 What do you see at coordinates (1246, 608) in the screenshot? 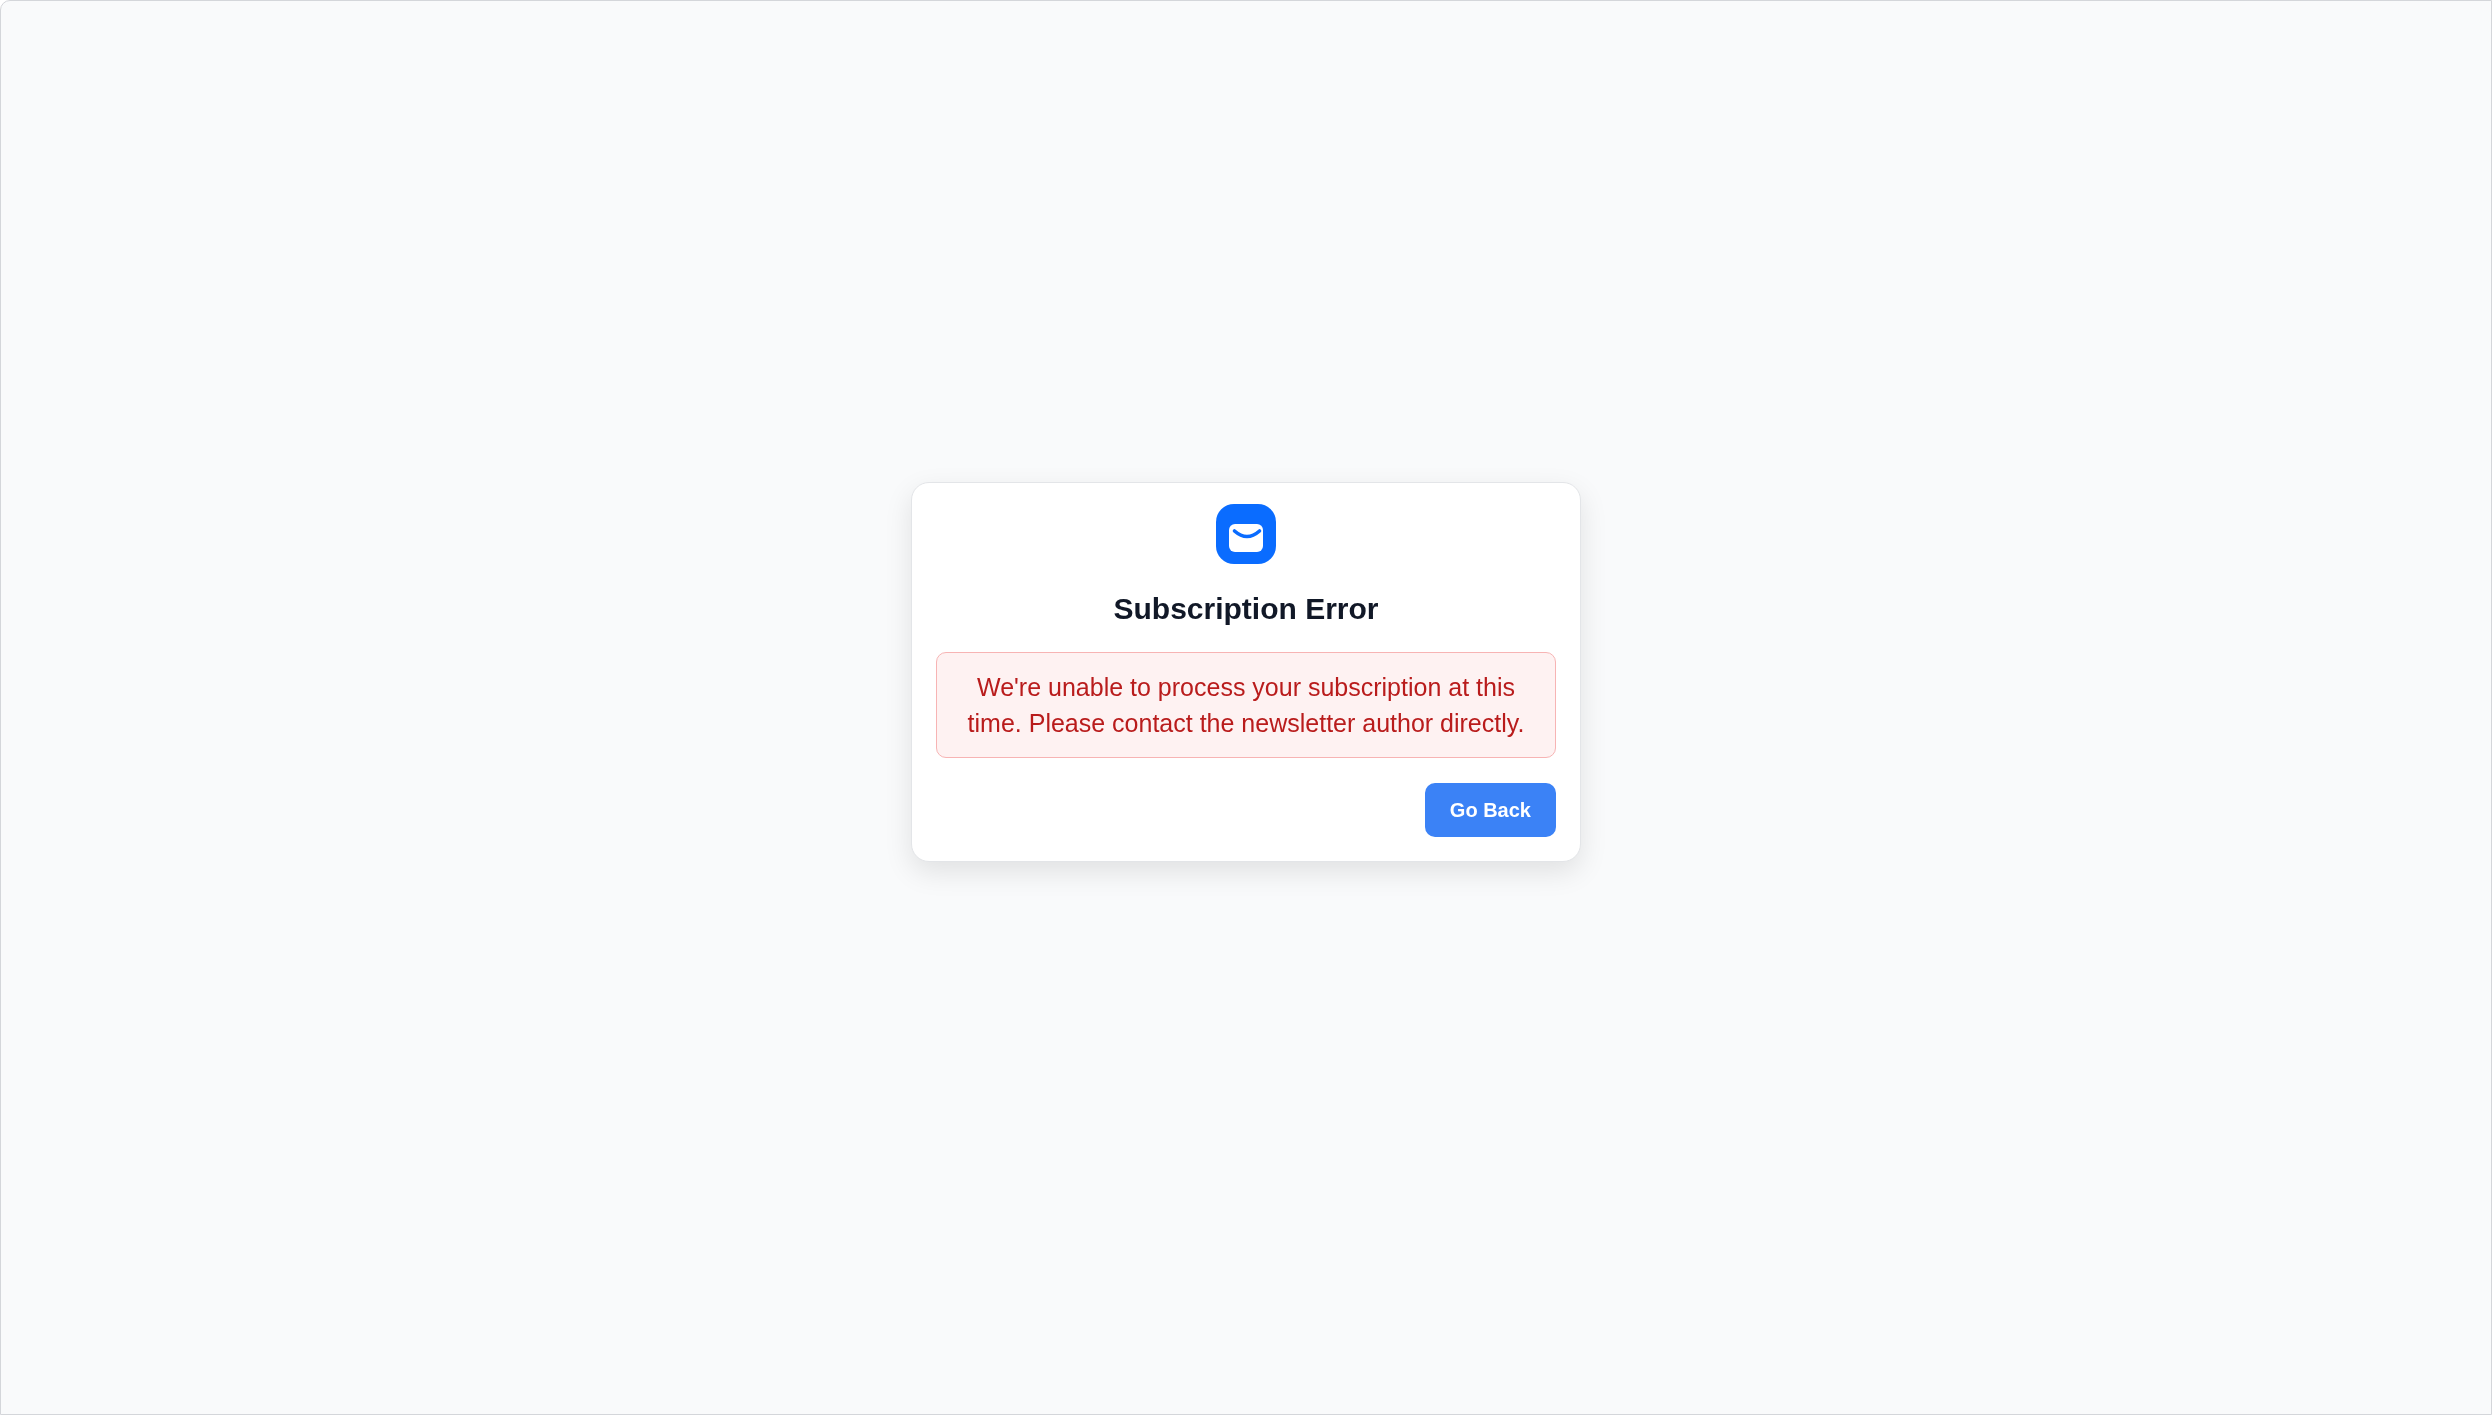
I see `dialog-title: Subscription Error` at bounding box center [1246, 608].